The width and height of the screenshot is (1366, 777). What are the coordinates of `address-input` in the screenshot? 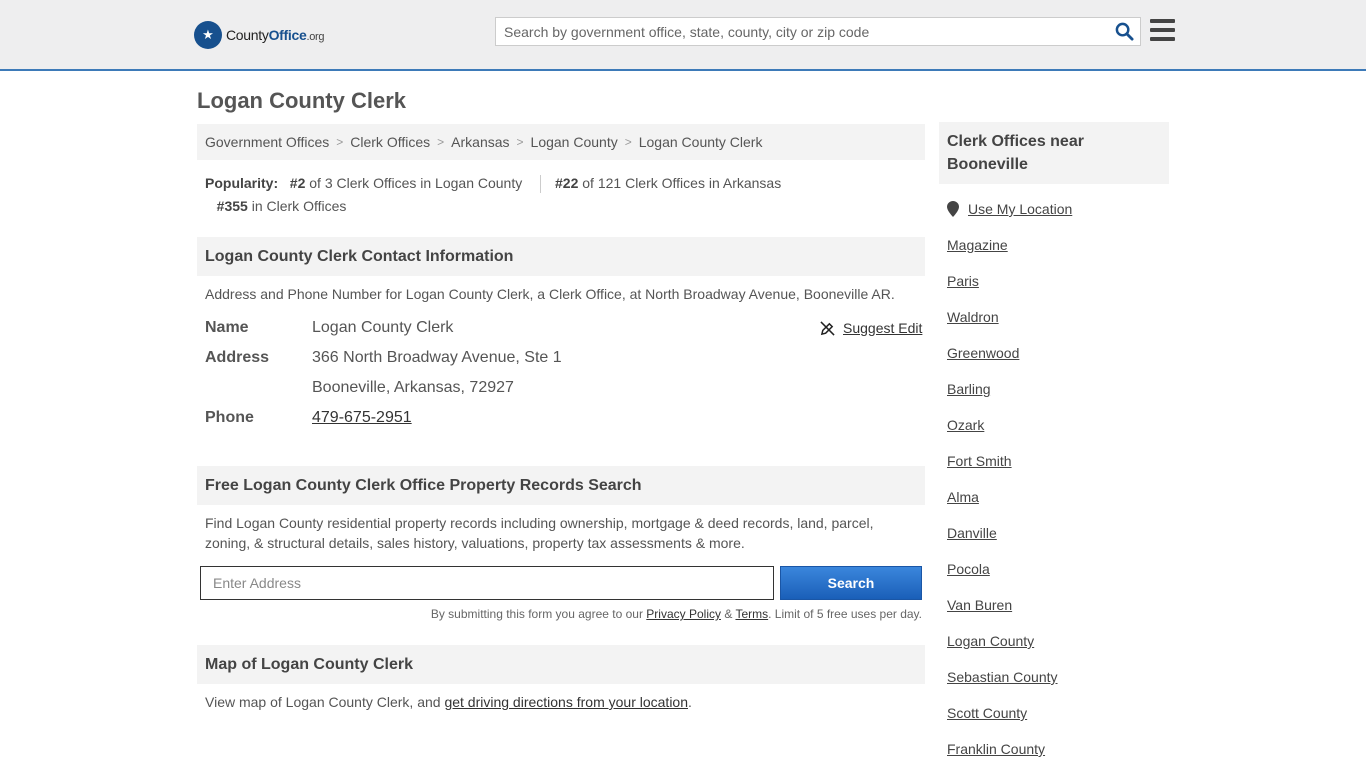 It's located at (487, 583).